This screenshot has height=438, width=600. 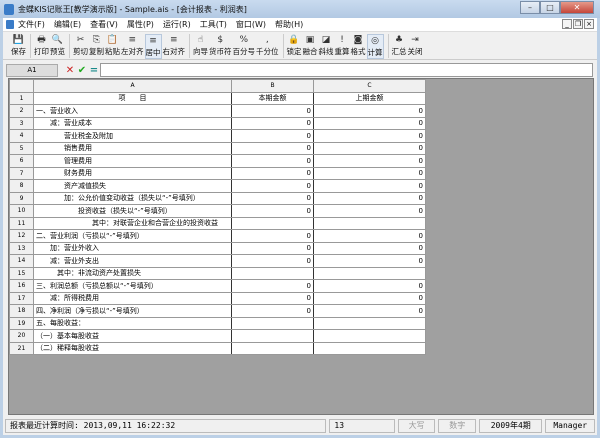 I want to click on document-icon, so click(x=10, y=24).